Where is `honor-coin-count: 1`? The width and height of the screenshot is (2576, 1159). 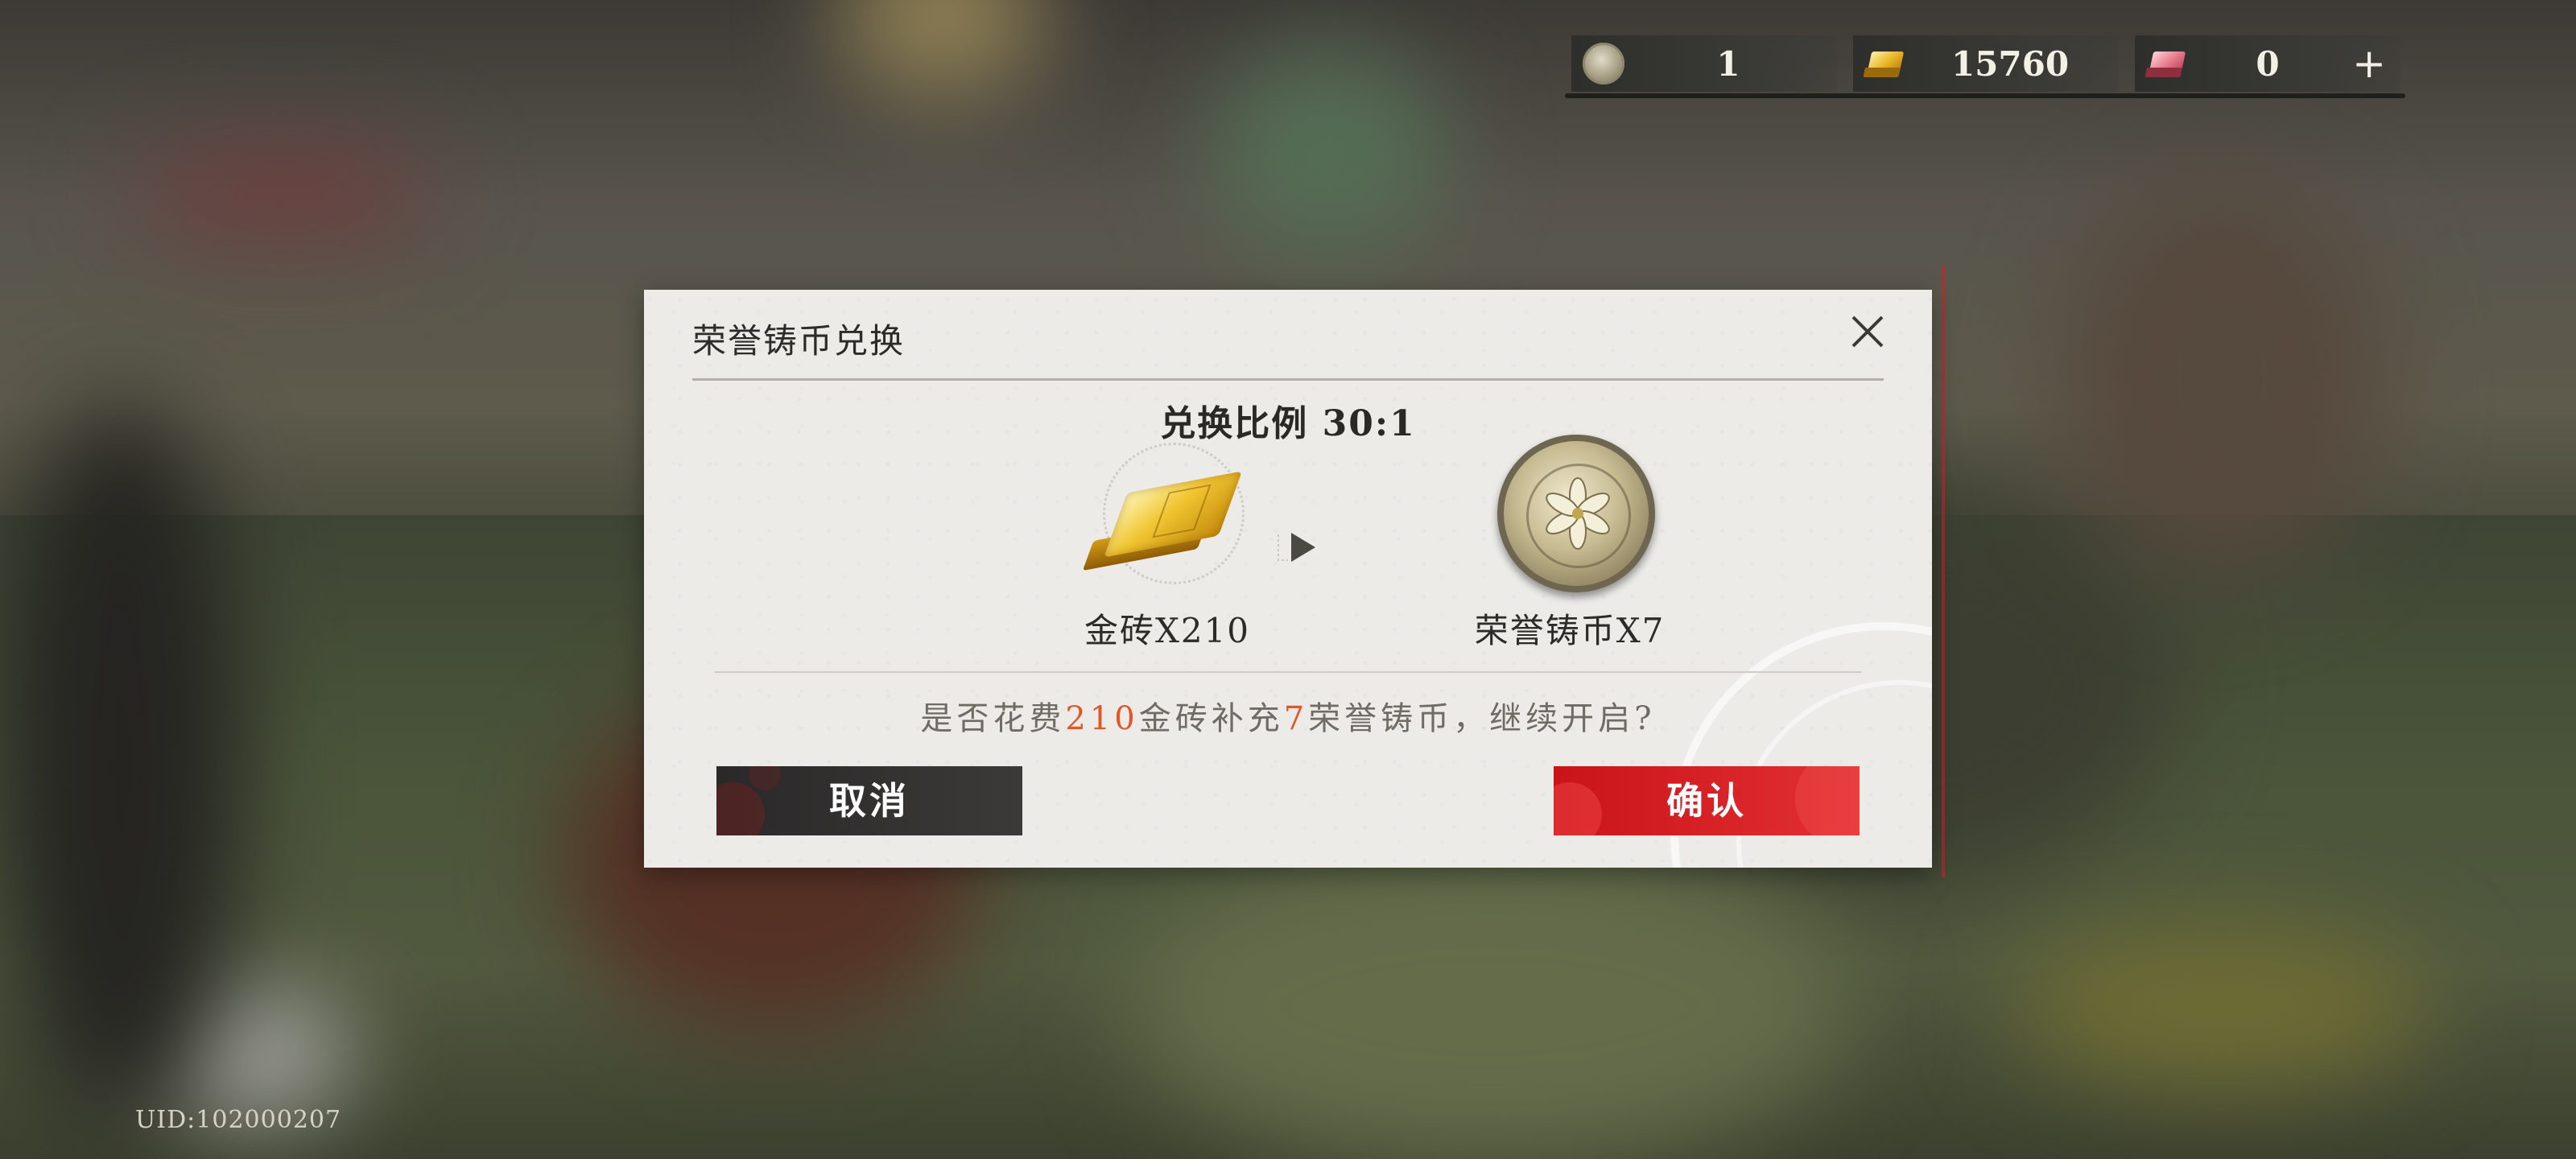
honor-coin-count: 1 is located at coordinates (1728, 64).